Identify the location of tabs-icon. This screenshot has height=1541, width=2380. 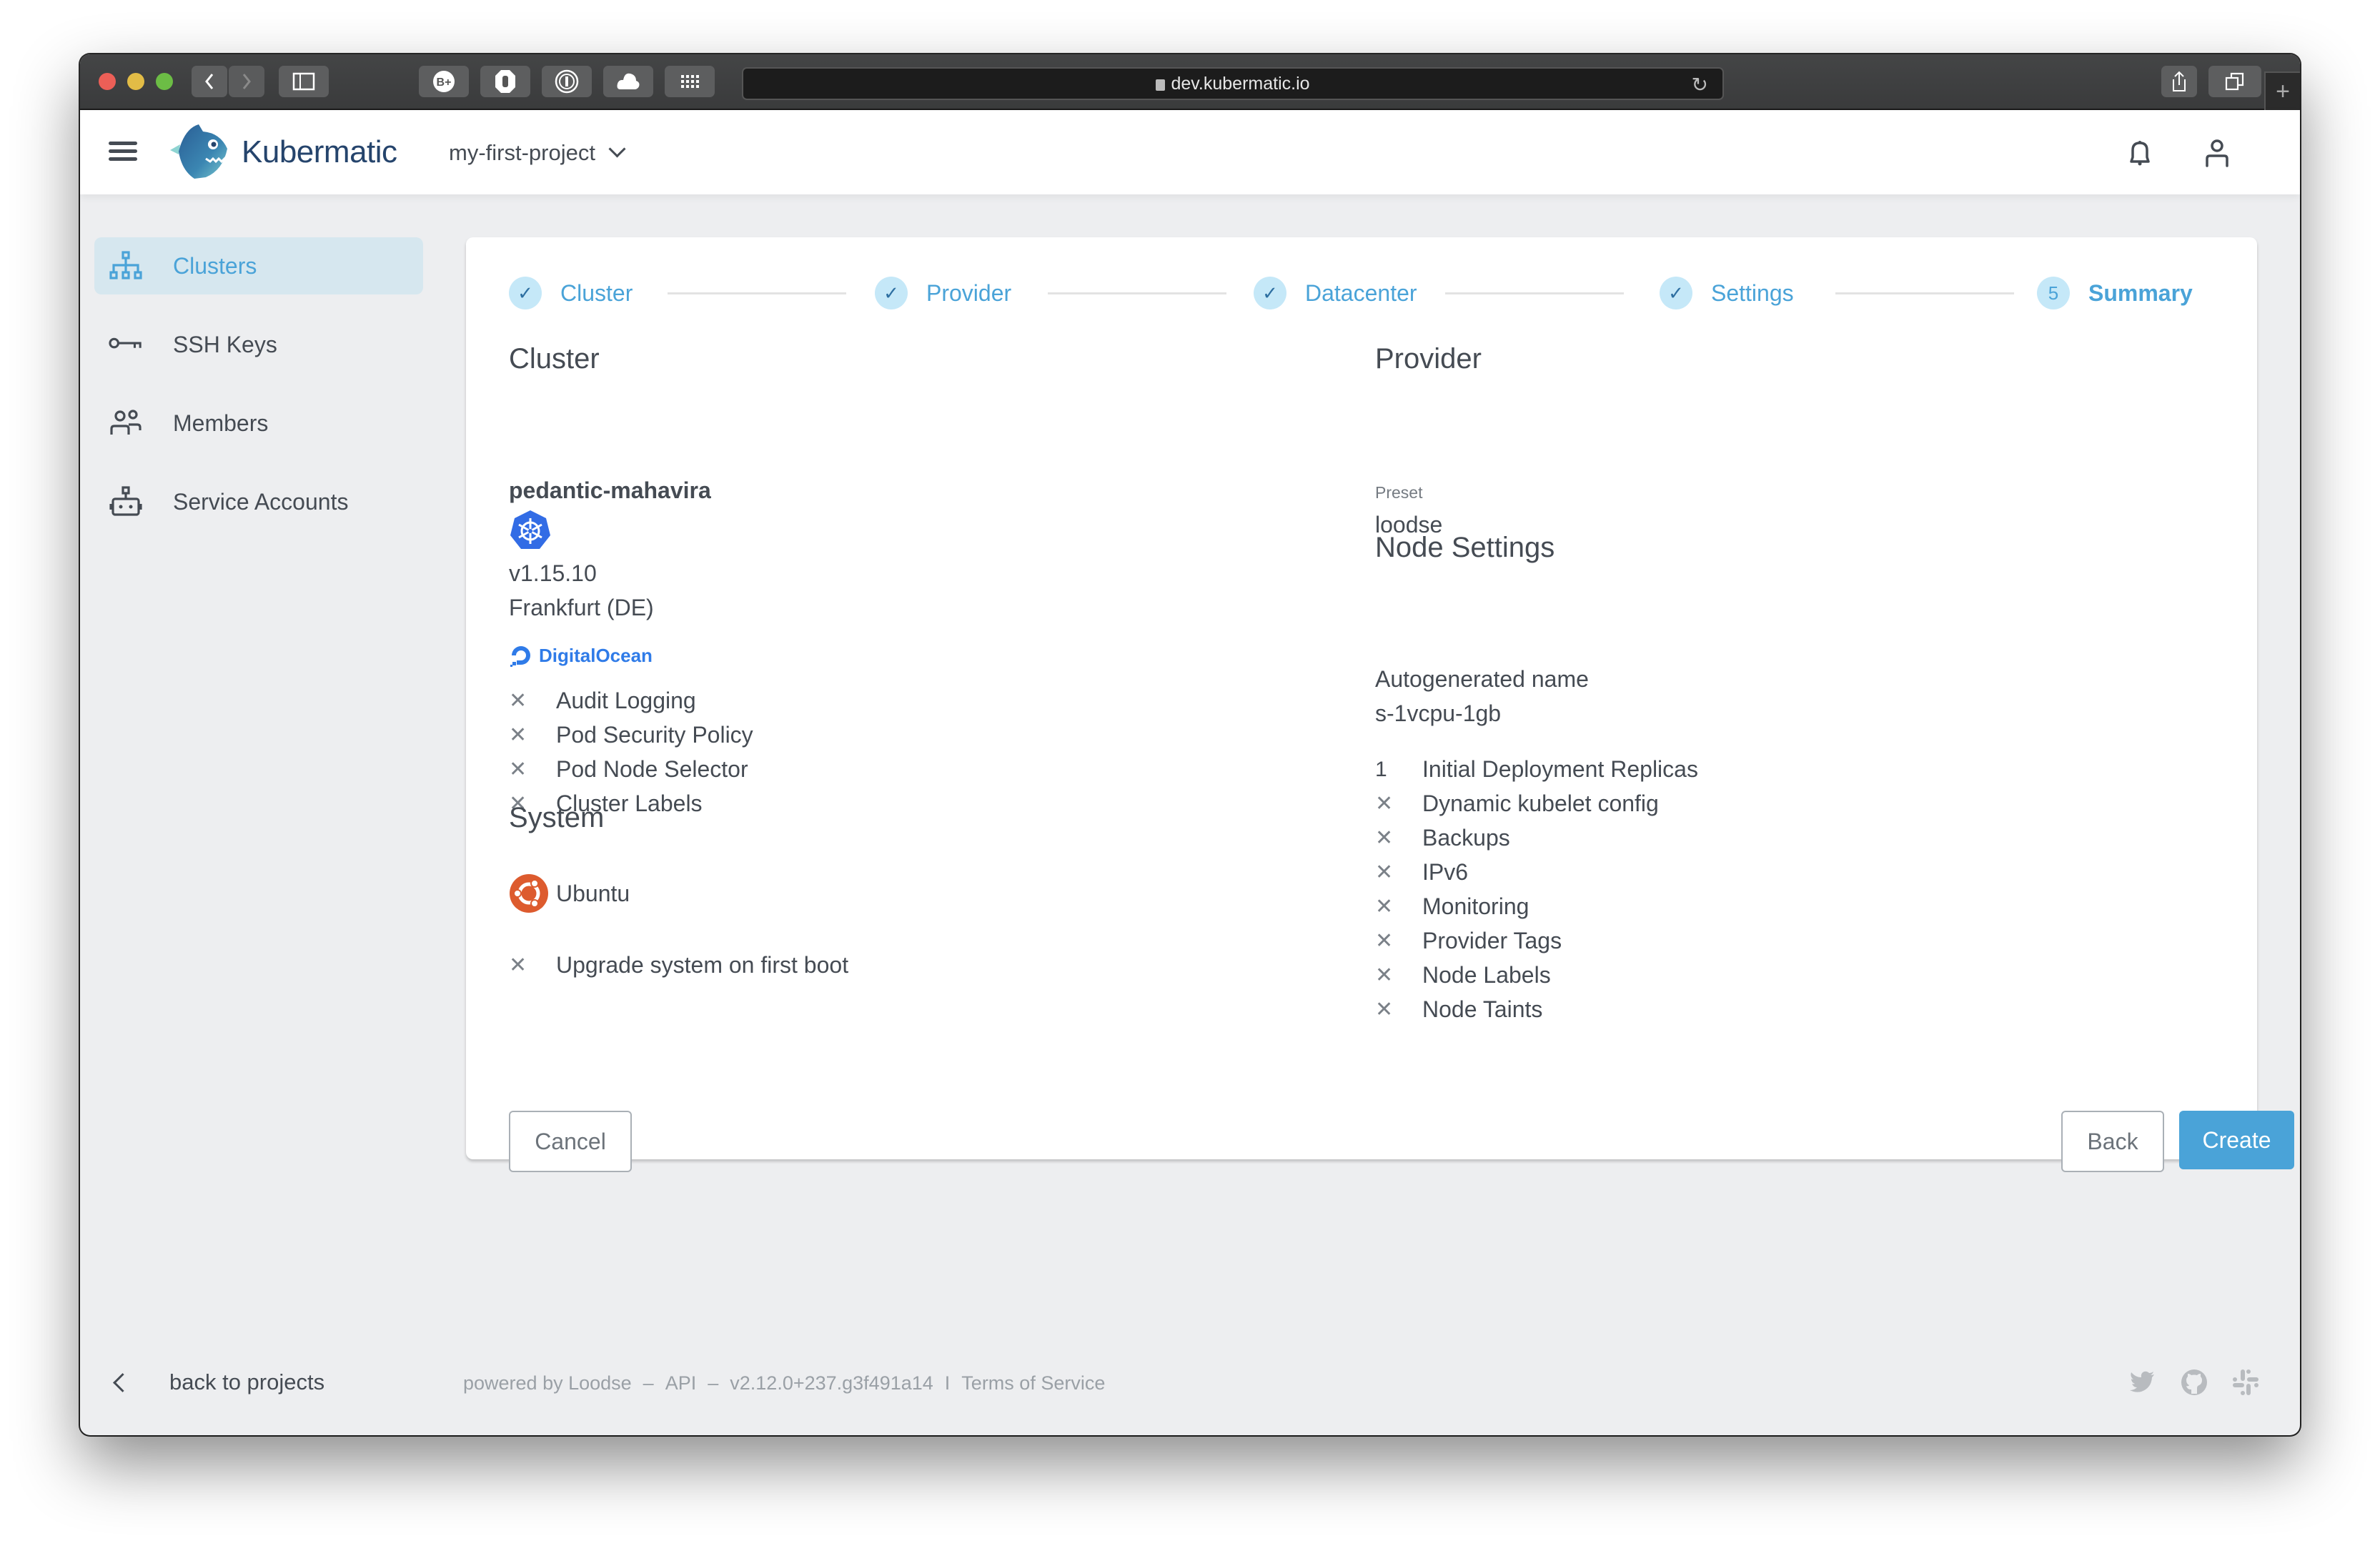
(2234, 82).